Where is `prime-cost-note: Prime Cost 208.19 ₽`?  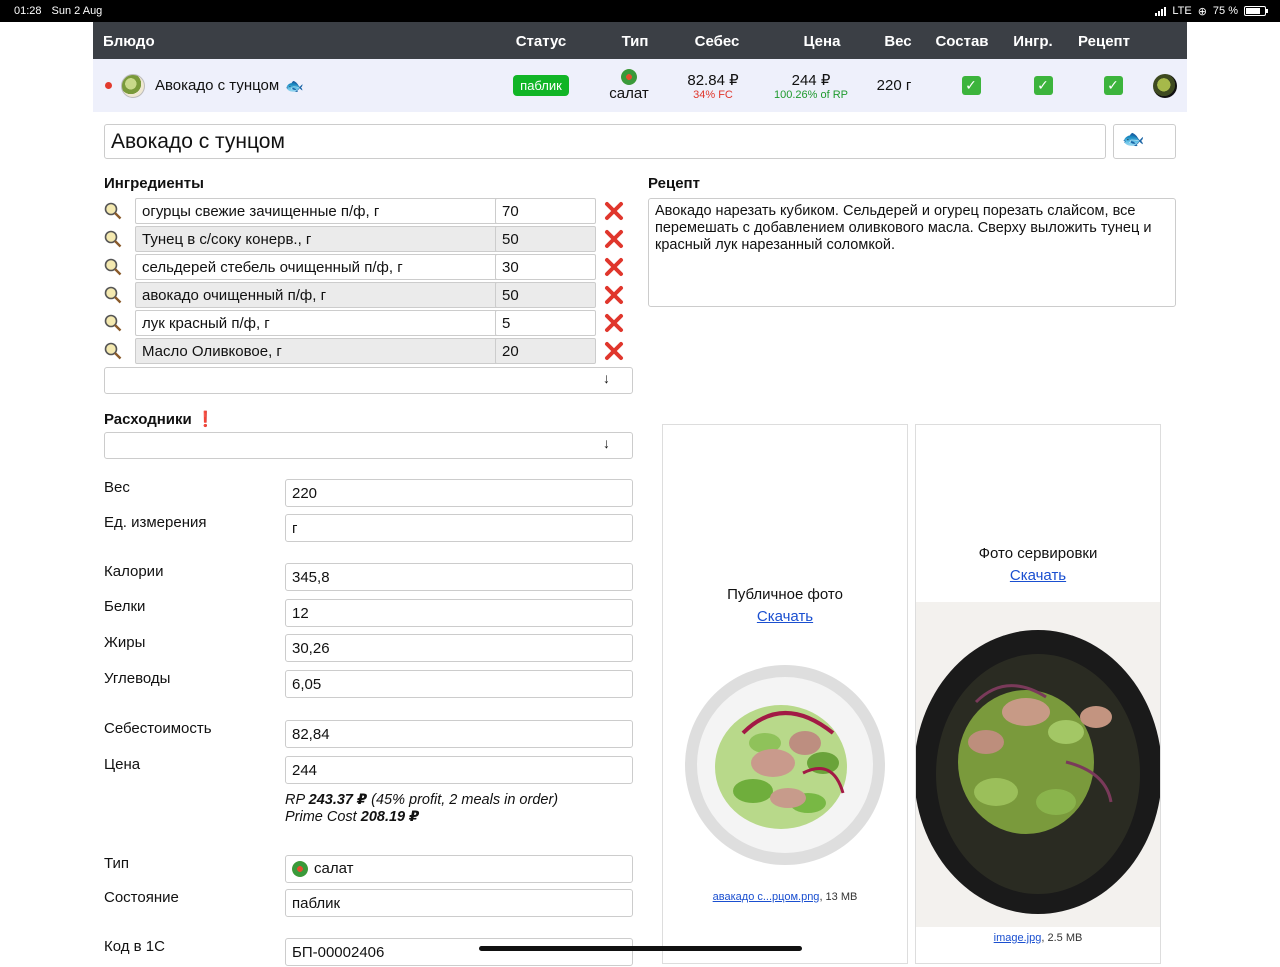 prime-cost-note: Prime Cost 208.19 ₽ is located at coordinates (352, 817).